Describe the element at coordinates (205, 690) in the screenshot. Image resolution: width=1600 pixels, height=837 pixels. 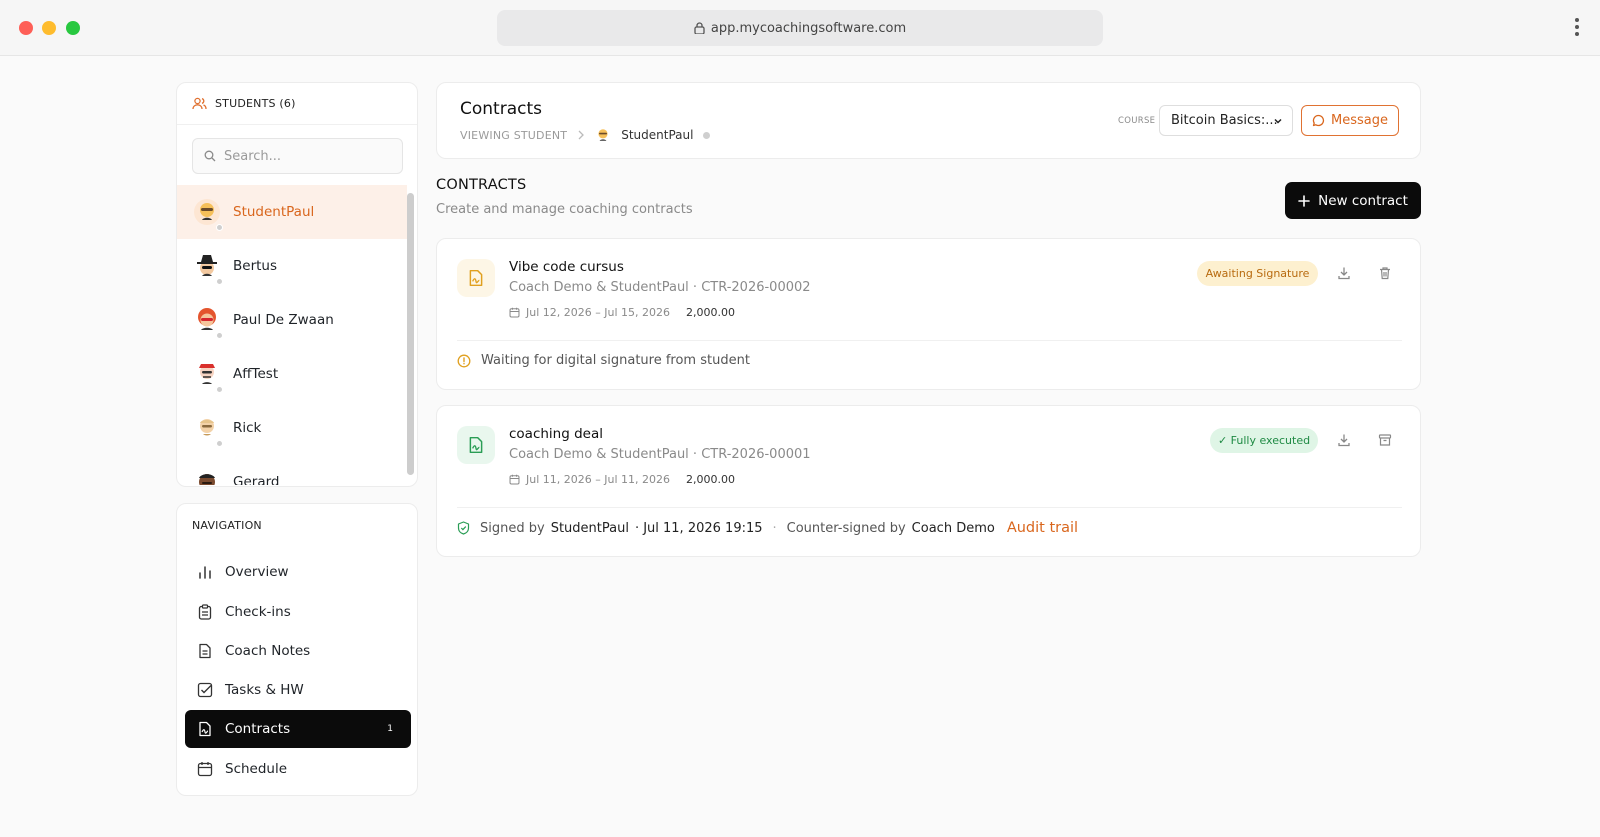
I see `checkbox-icon` at that location.